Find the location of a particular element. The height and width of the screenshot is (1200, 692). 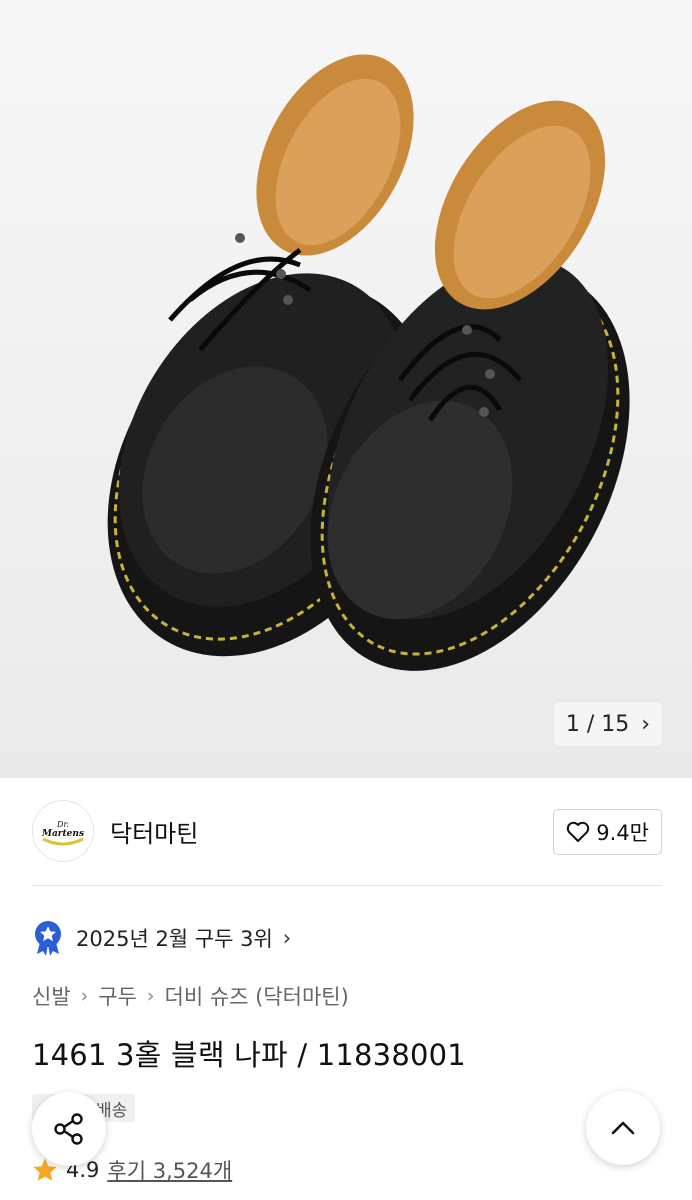

svg-text: Martens is located at coordinates (62, 834).